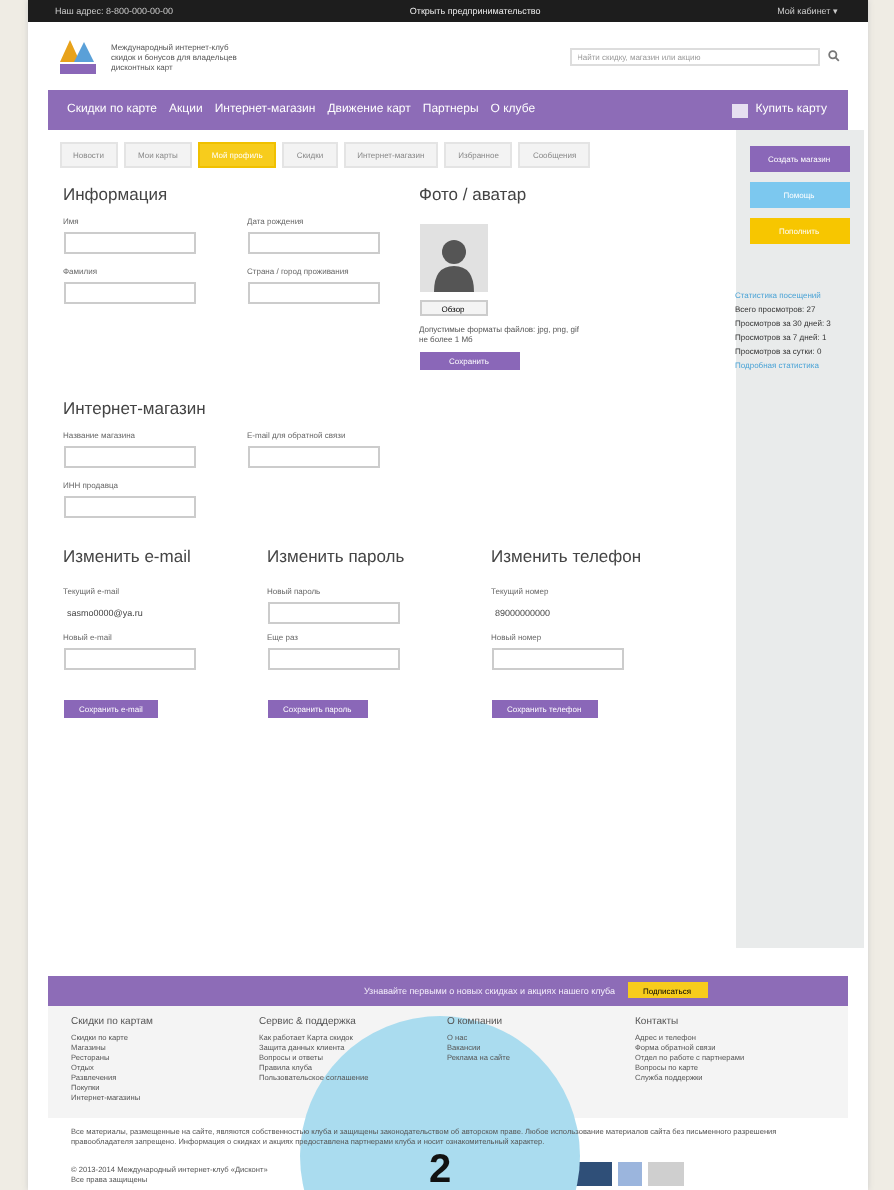 This screenshot has width=894, height=1190. I want to click on section-title: Изменить пароль, so click(337, 556).